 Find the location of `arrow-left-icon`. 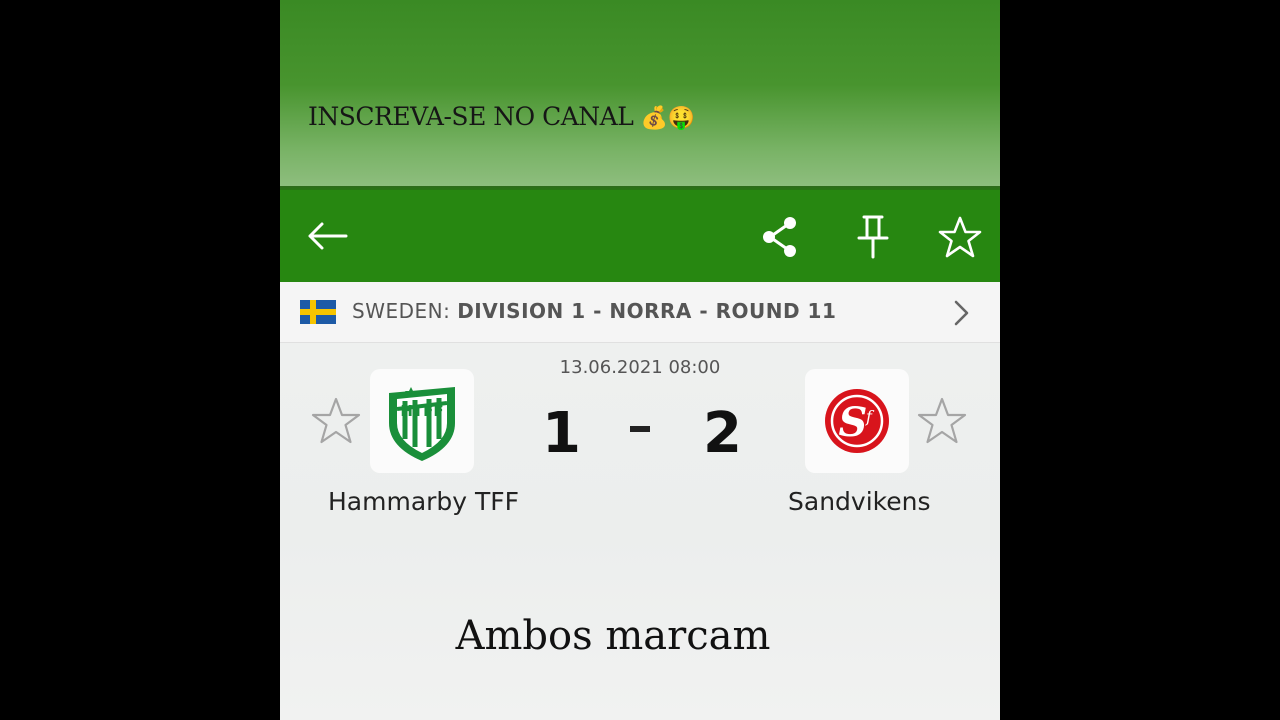

arrow-left-icon is located at coordinates (328, 236).